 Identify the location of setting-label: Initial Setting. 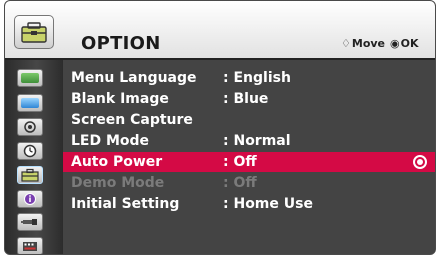
(125, 204).